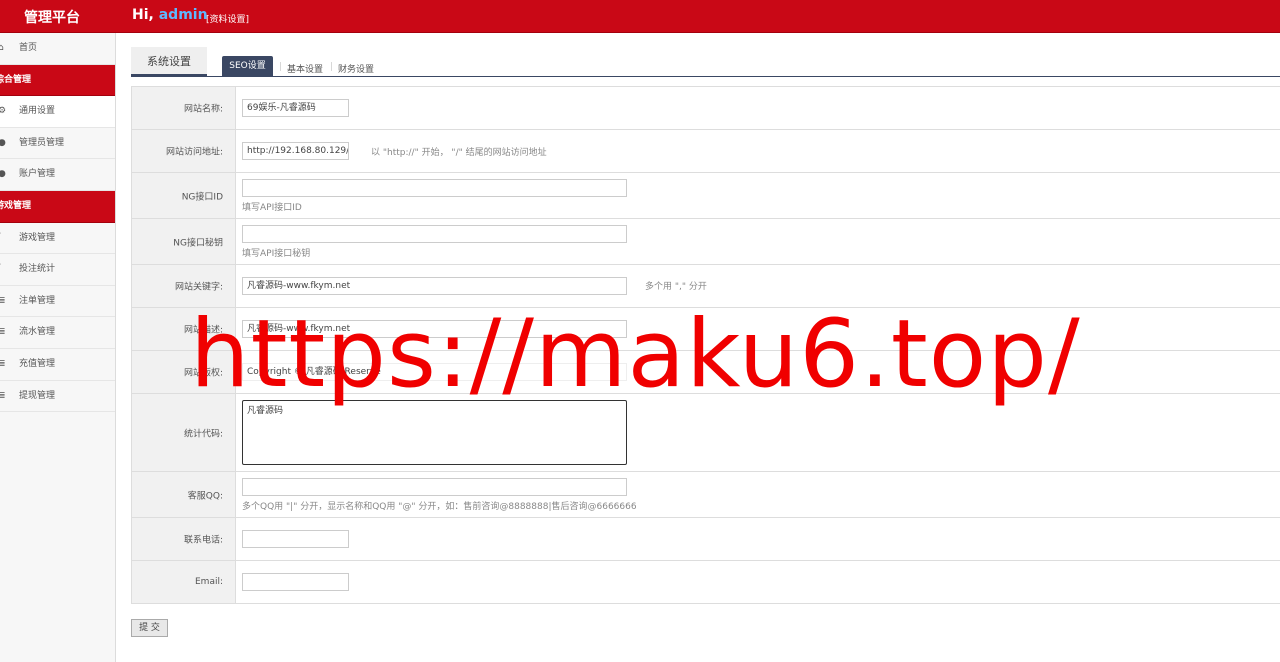  Describe the element at coordinates (459, 153) in the screenshot. I see `site-url-hint: 以 "http://" 开始， "/" 结尾的网站访问地址` at that location.